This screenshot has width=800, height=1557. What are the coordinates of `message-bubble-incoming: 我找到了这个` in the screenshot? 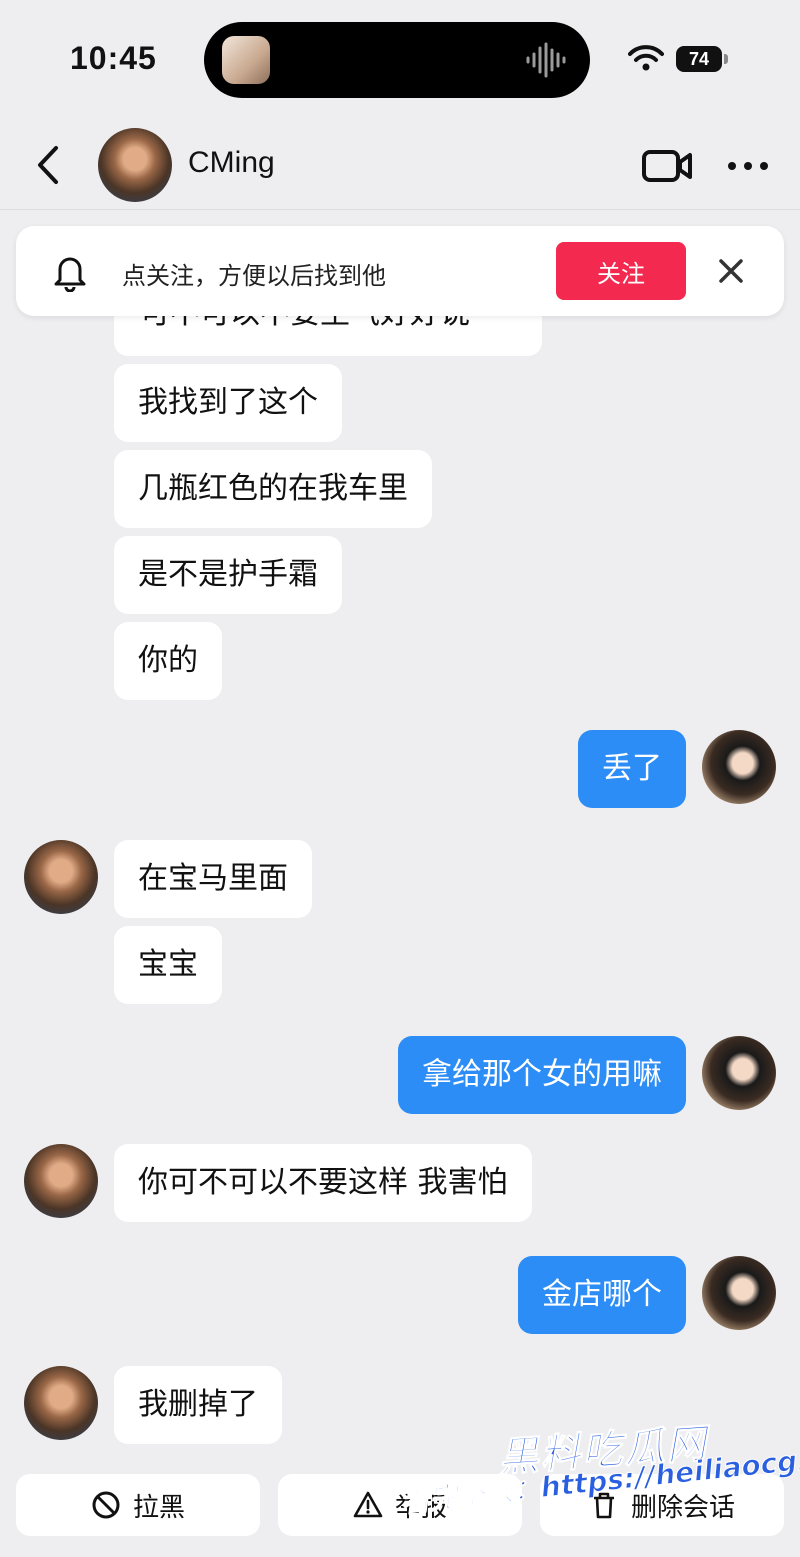 It's located at (228, 403).